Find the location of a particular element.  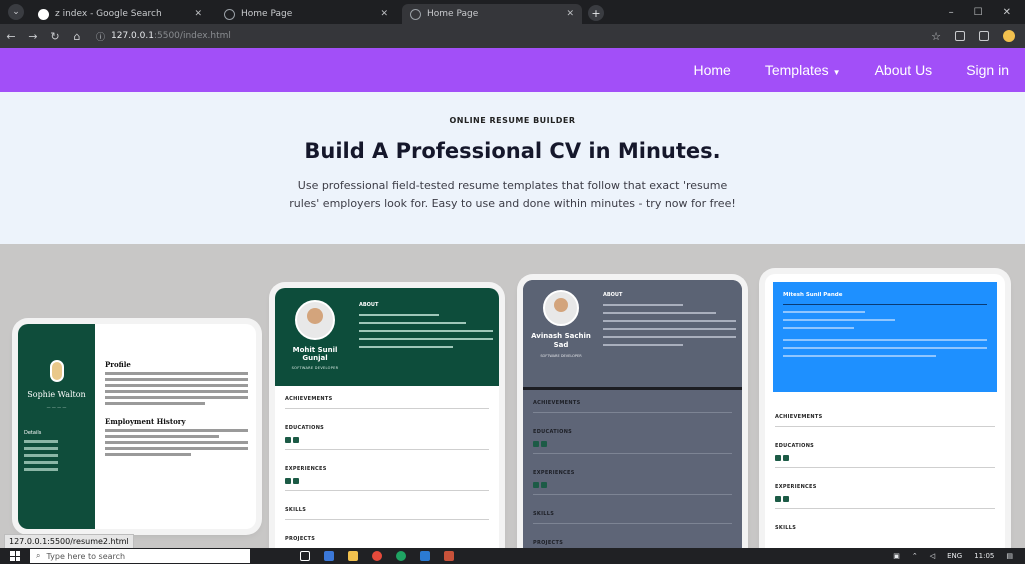

clock: 11:05 is located at coordinates (984, 556).